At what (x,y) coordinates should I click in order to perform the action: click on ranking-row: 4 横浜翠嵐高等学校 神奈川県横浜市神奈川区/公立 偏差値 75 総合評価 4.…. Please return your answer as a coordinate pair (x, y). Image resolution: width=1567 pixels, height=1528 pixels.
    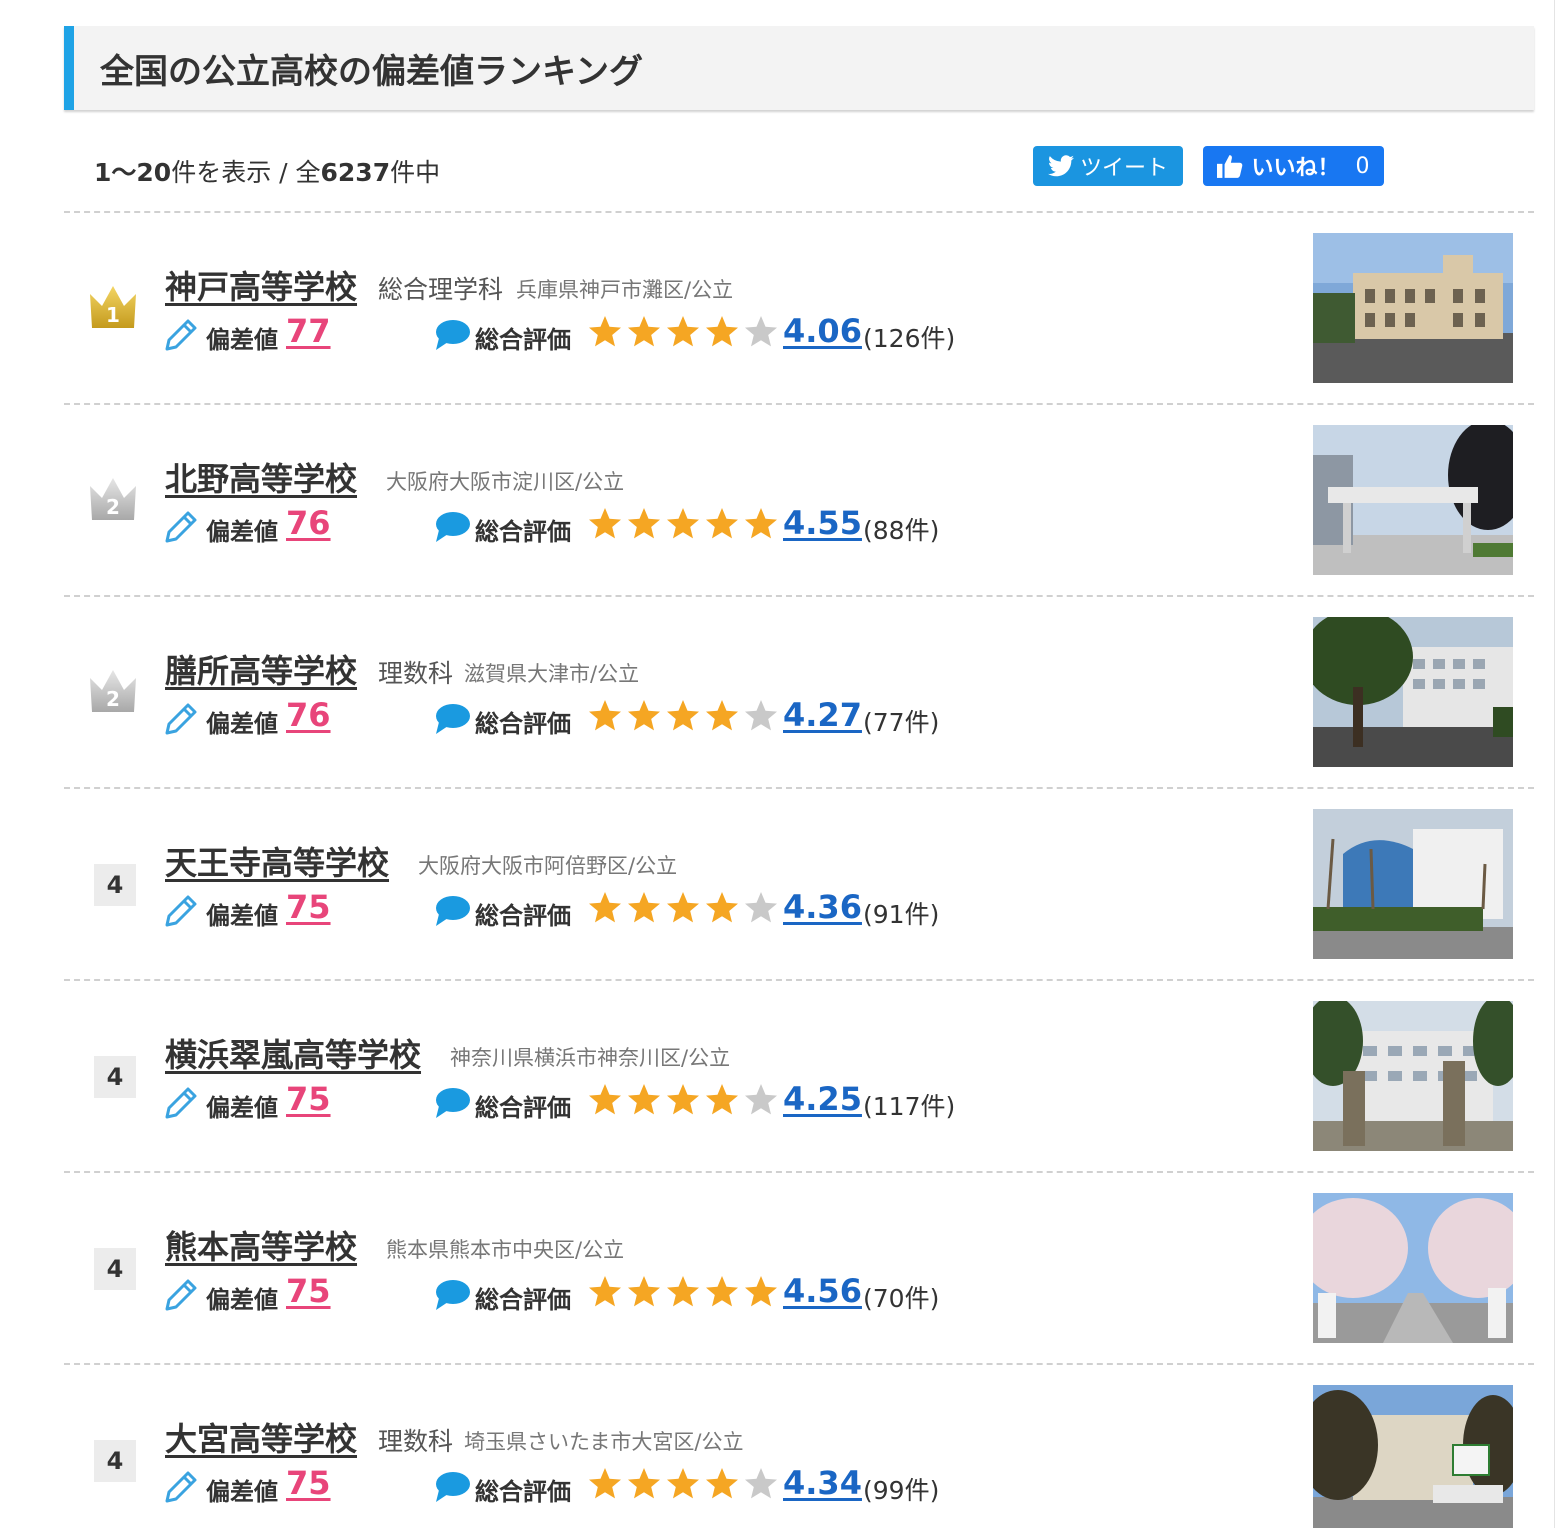
    Looking at the image, I should click on (783, 1076).